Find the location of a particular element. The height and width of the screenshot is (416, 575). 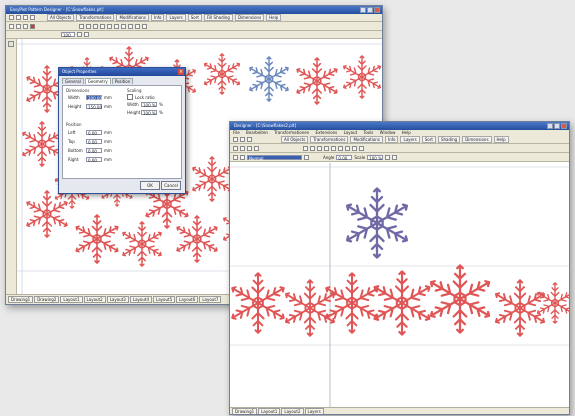

snap-icon is located at coordinates (144, 26).